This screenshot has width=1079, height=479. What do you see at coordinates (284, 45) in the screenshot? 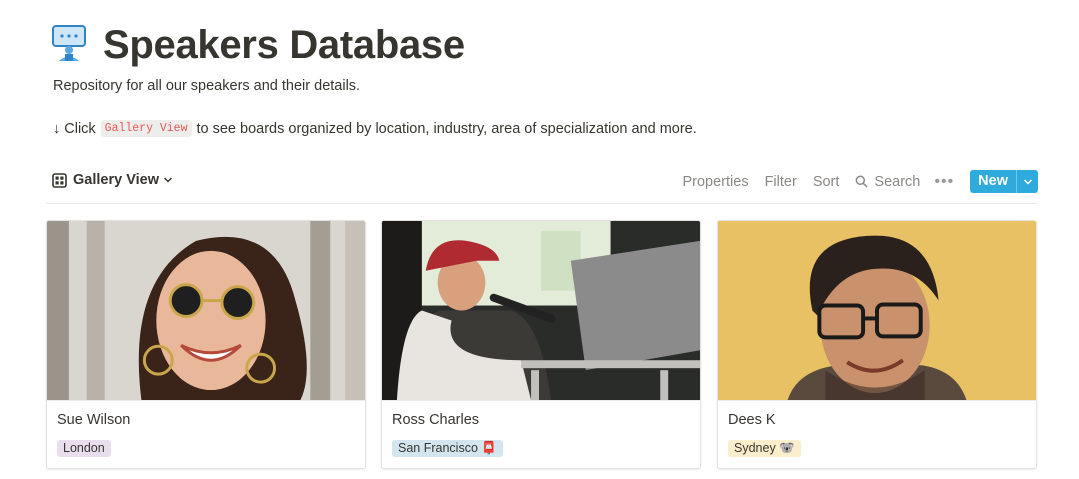
I see `page-title: Speakers Database` at bounding box center [284, 45].